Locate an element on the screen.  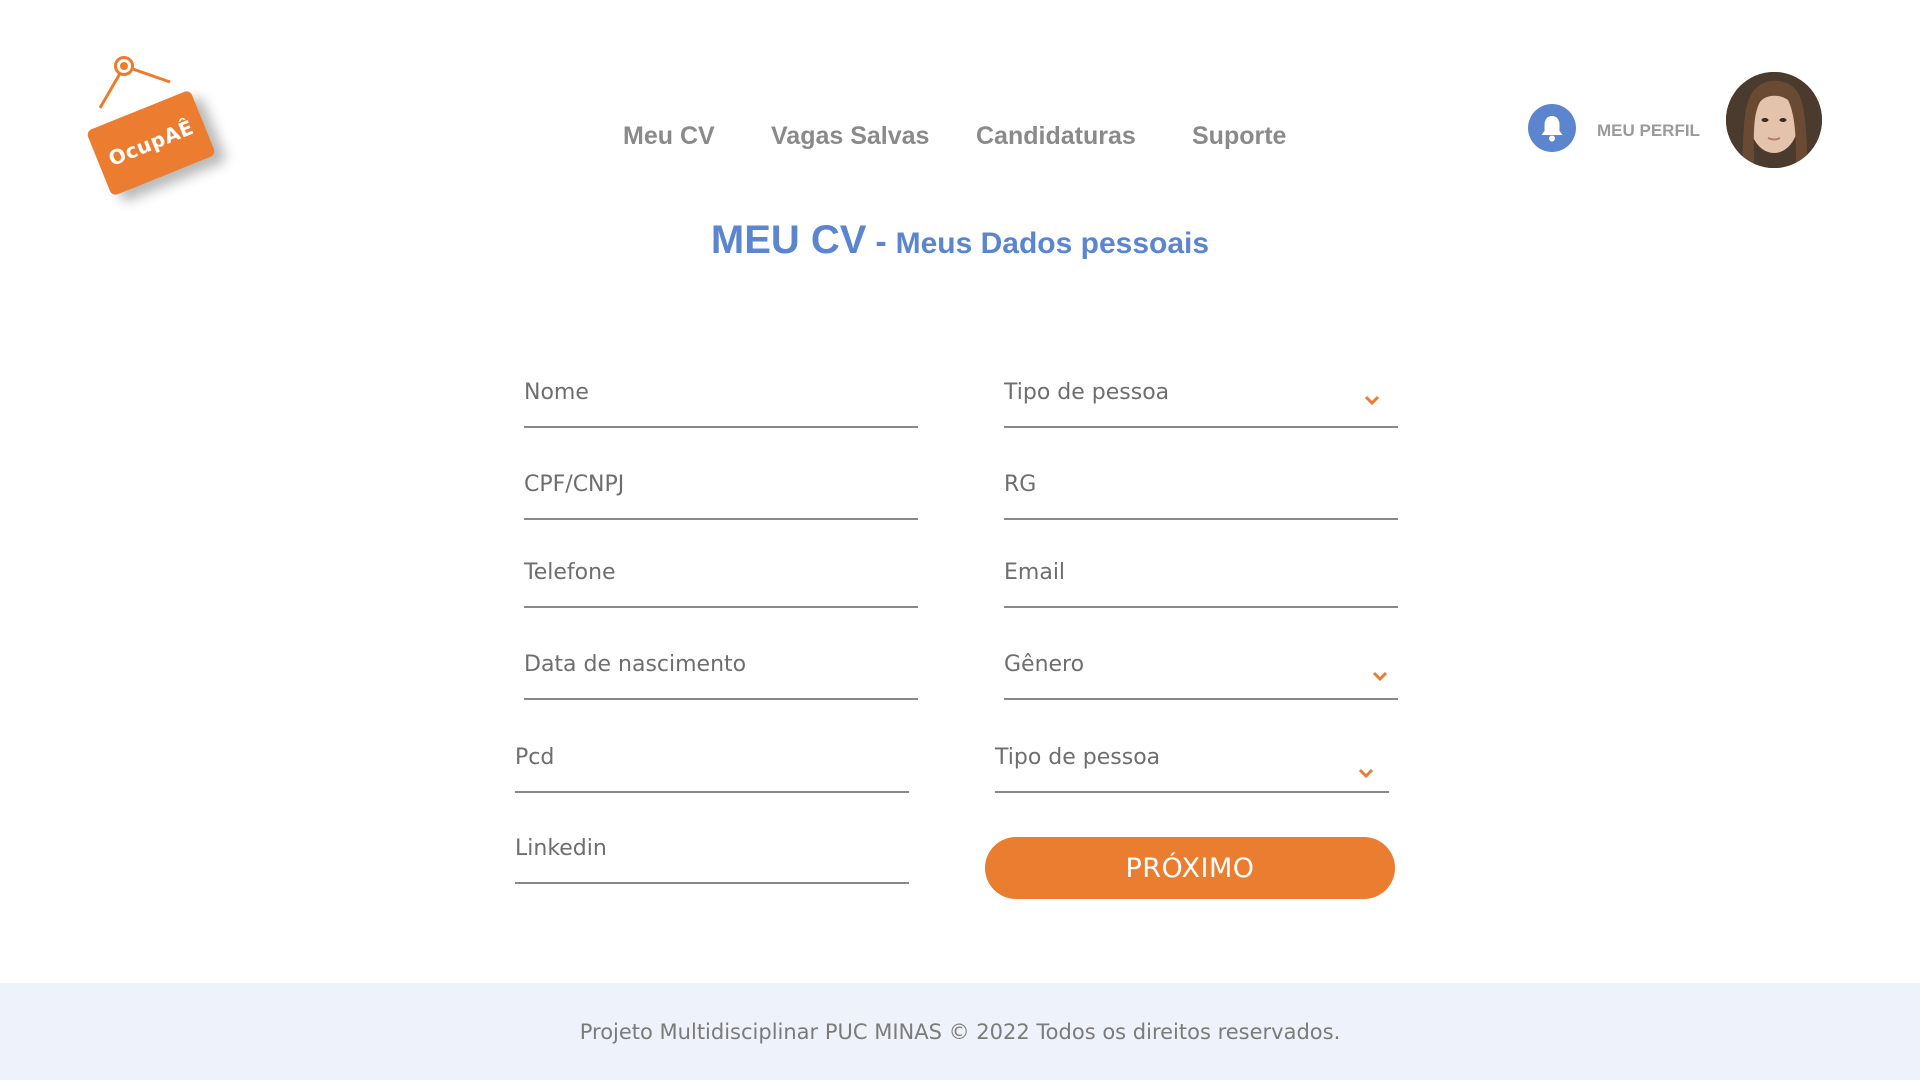
logo-ring is located at coordinates (124, 66).